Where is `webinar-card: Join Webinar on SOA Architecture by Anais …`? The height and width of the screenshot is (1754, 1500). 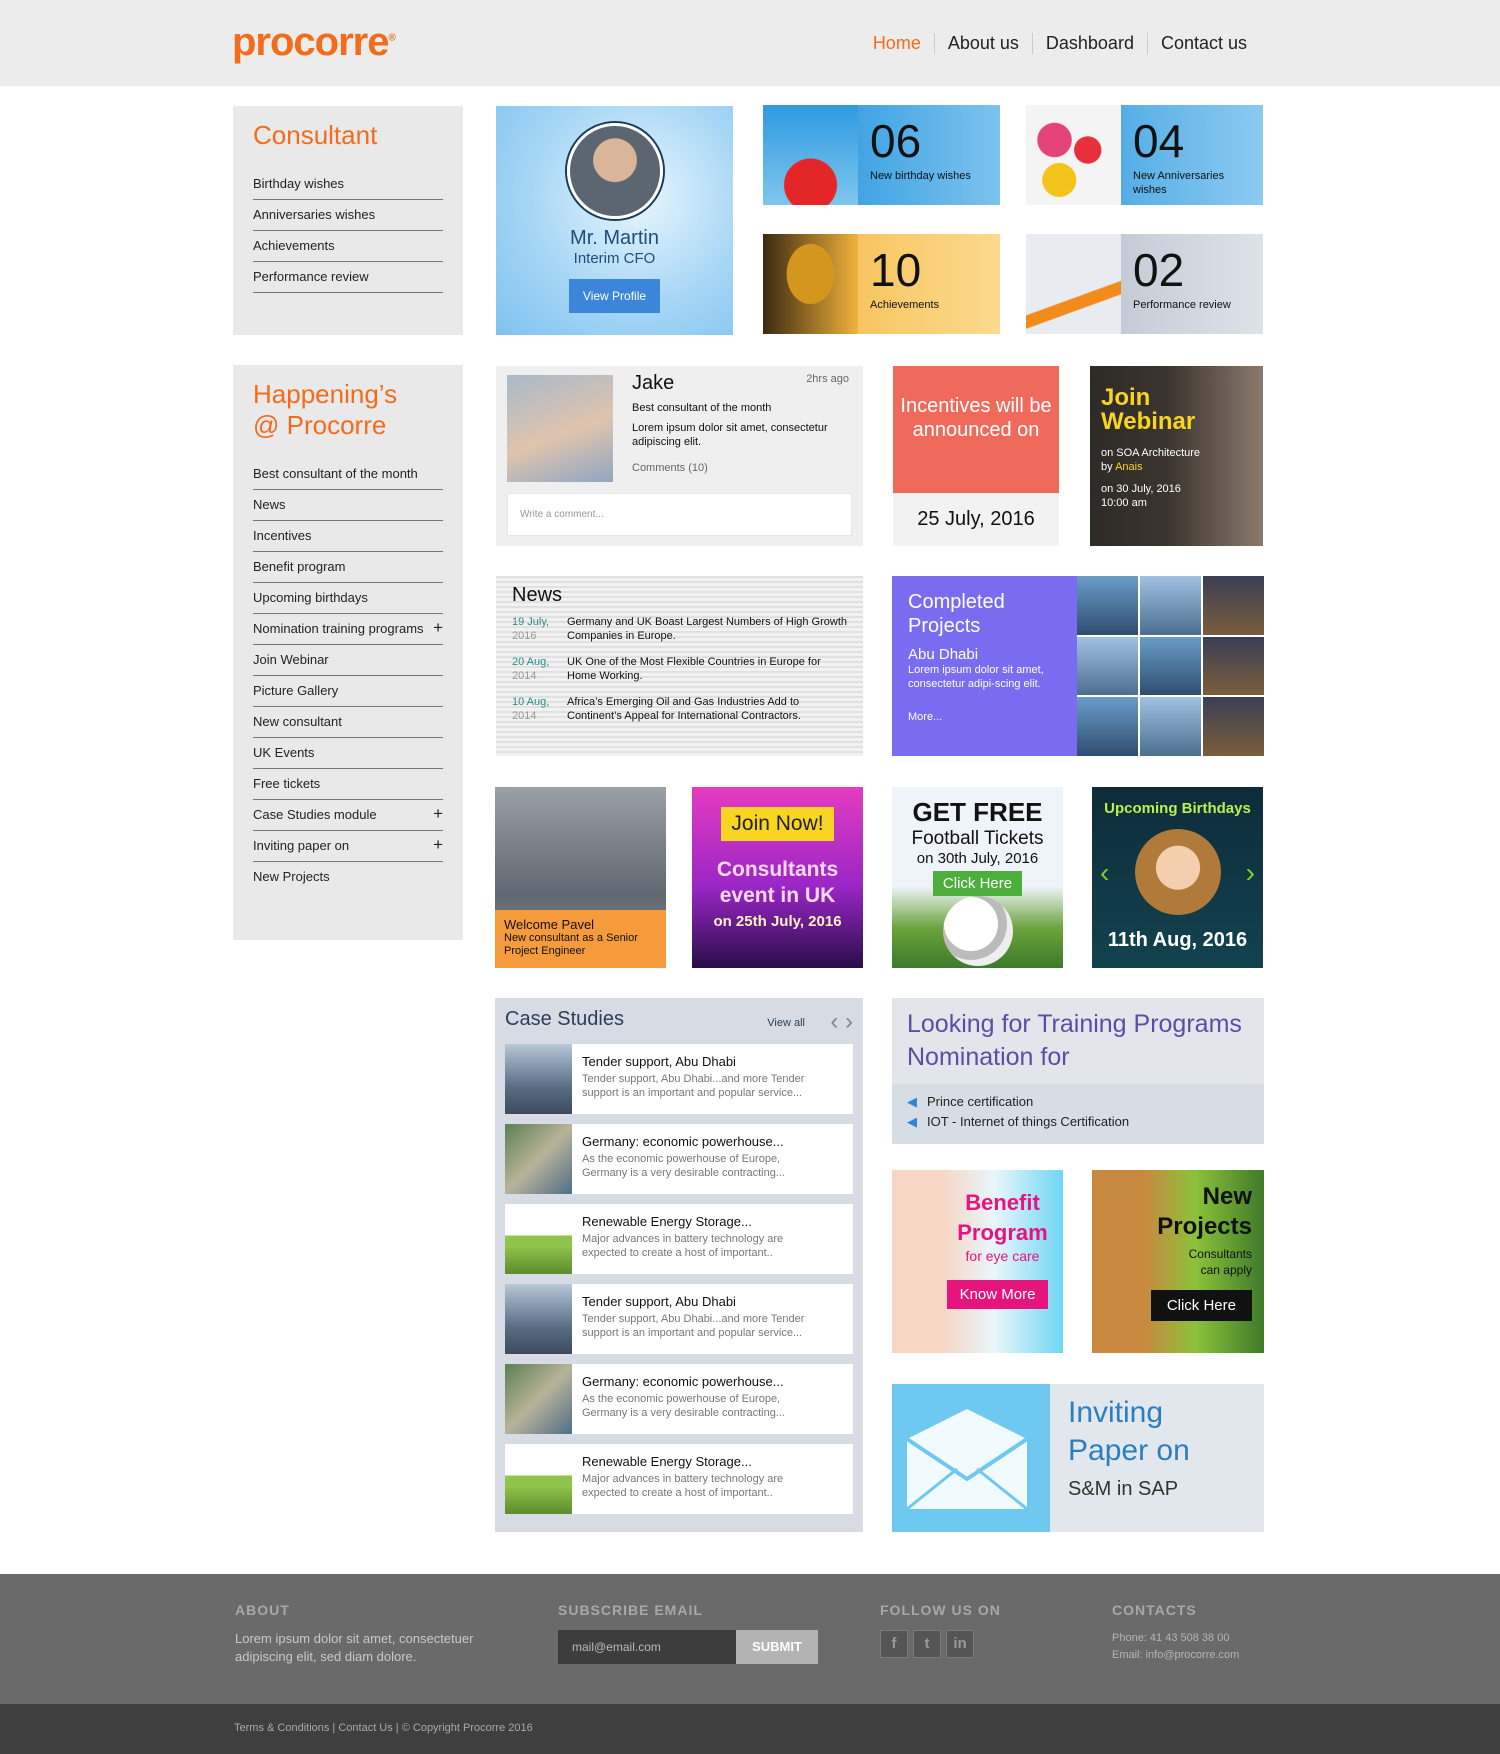
webinar-card: Join Webinar on SOA Architecture by Anais … is located at coordinates (1176, 456).